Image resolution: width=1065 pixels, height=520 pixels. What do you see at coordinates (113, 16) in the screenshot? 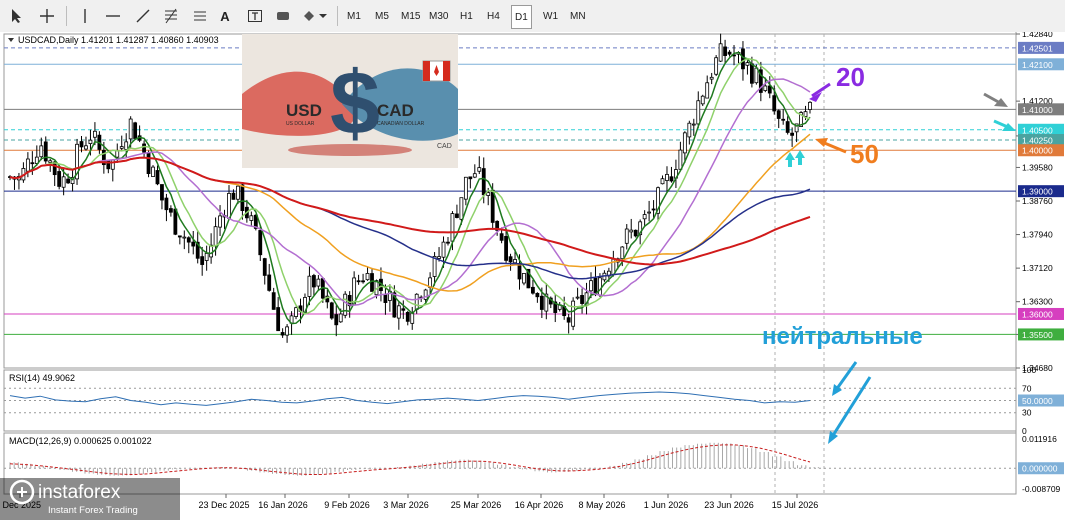
I see `horizontal-line-icon` at bounding box center [113, 16].